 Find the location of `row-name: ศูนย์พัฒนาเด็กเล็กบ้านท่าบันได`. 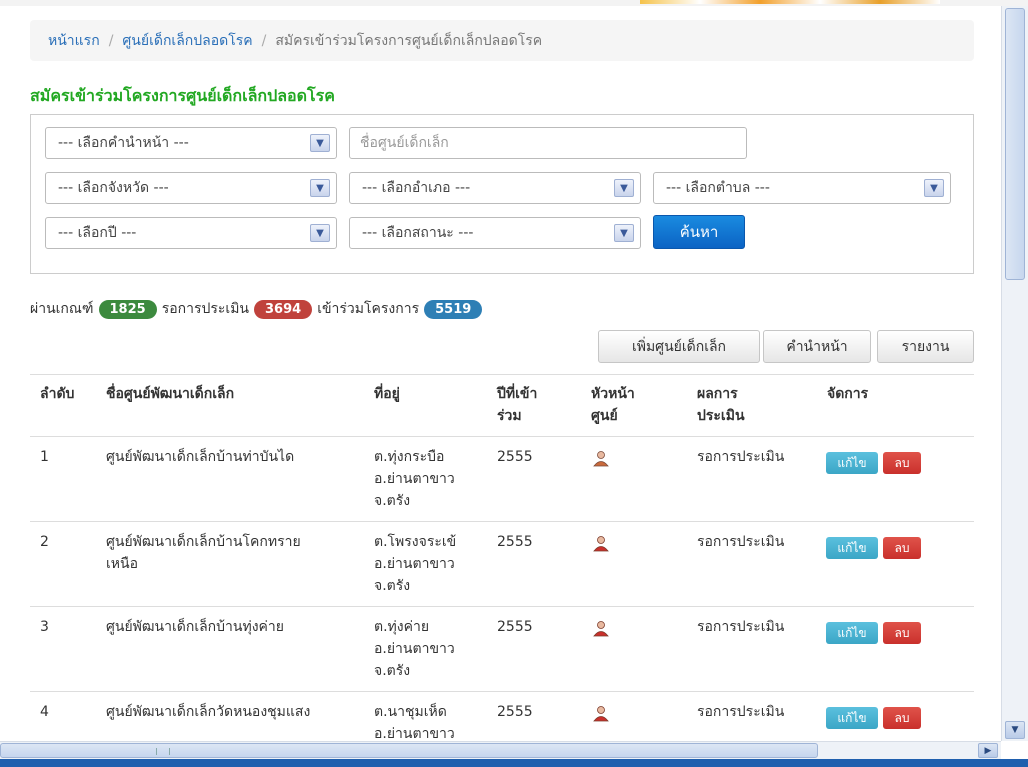

row-name: ศูนย์พัฒนาเด็กเล็กบ้านท่าบันได is located at coordinates (231, 457).